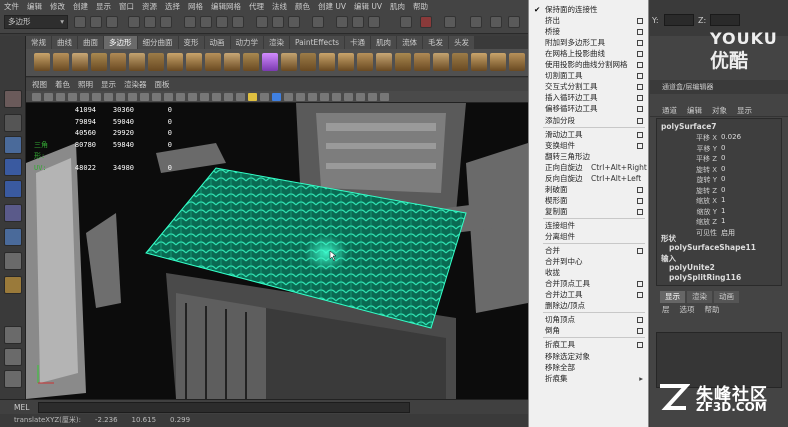  Describe the element at coordinates (13, 335) in the screenshot. I see `single-pane-layout-icon` at that location.